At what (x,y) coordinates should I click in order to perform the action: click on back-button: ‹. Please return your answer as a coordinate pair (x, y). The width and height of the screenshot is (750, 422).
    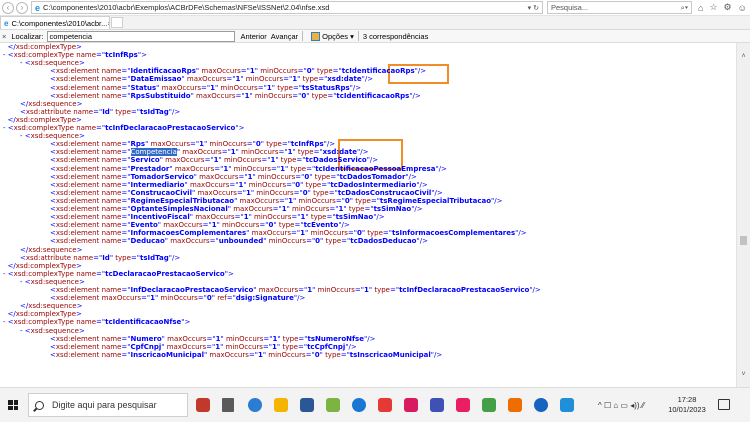
    Looking at the image, I should click on (8, 7).